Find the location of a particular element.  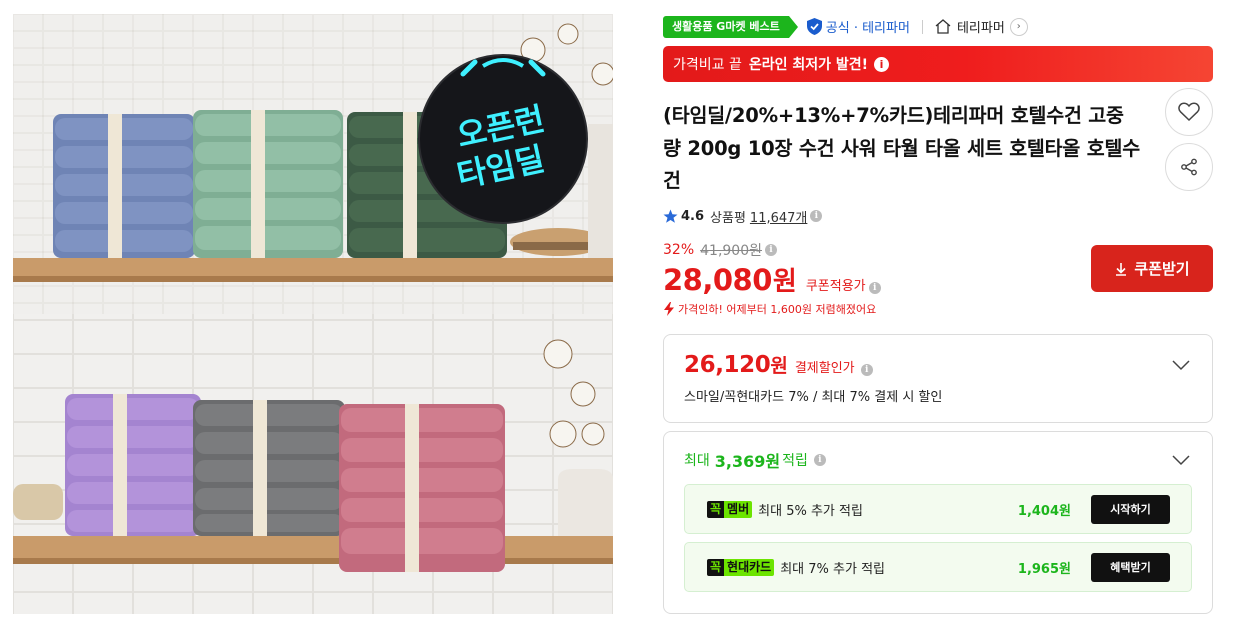

reward-item-amount: 1,404원 is located at coordinates (1044, 511).